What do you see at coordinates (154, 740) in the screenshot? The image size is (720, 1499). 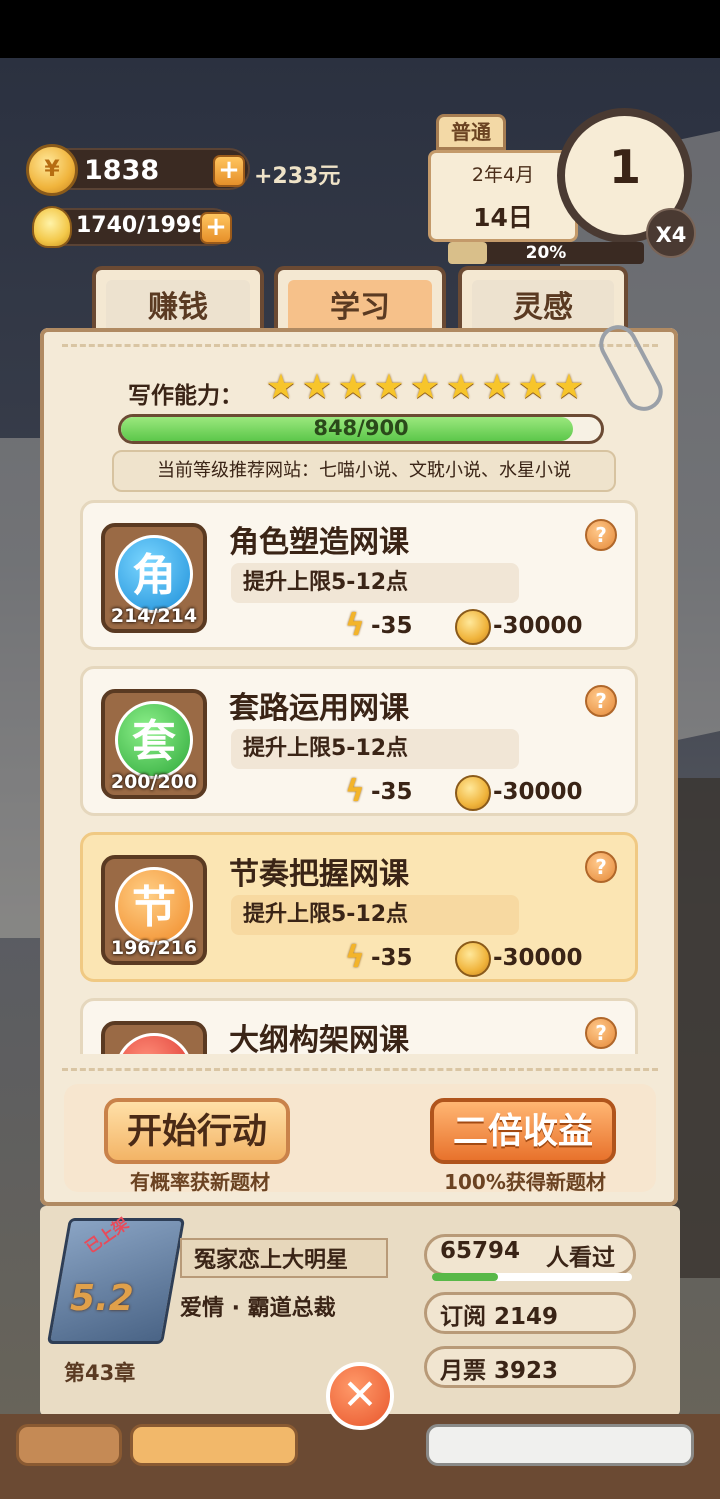 I see `course-icon: 套` at bounding box center [154, 740].